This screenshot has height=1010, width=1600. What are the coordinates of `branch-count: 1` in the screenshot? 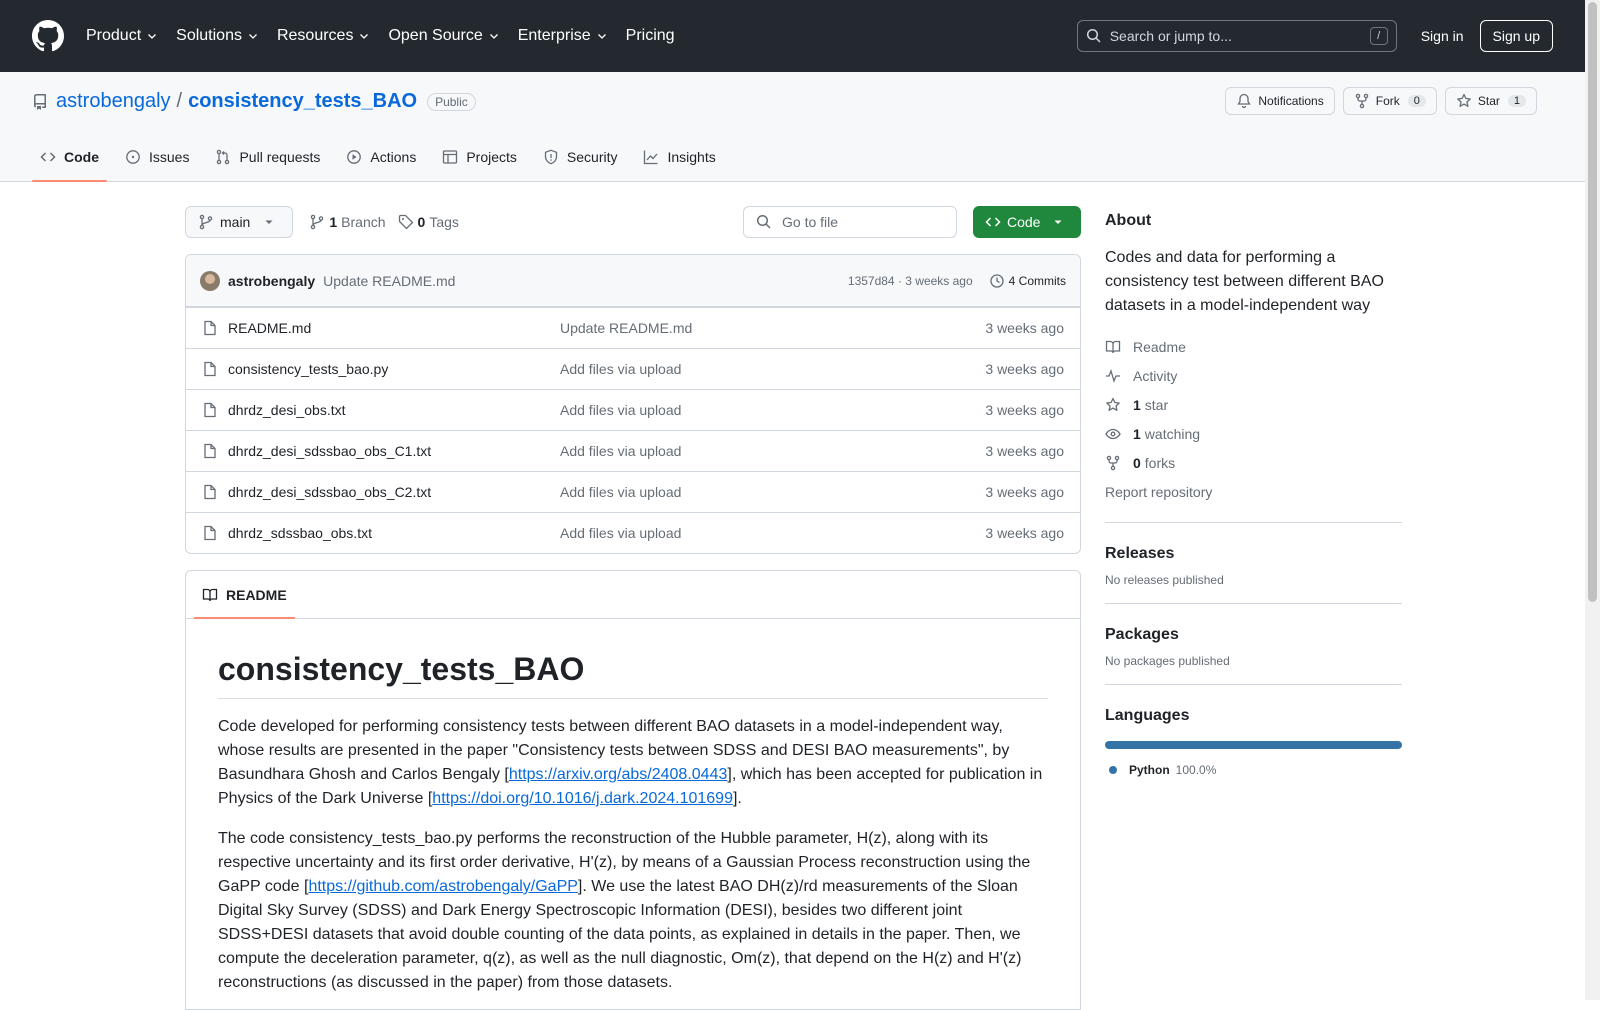 It's located at (333, 222).